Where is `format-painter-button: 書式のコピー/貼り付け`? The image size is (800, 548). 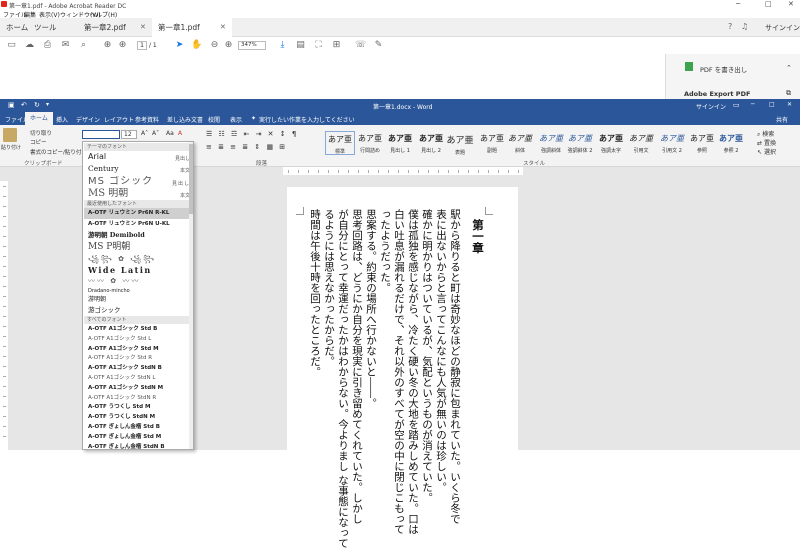 format-painter-button: 書式のコピー/貼り付け is located at coordinates (58, 152).